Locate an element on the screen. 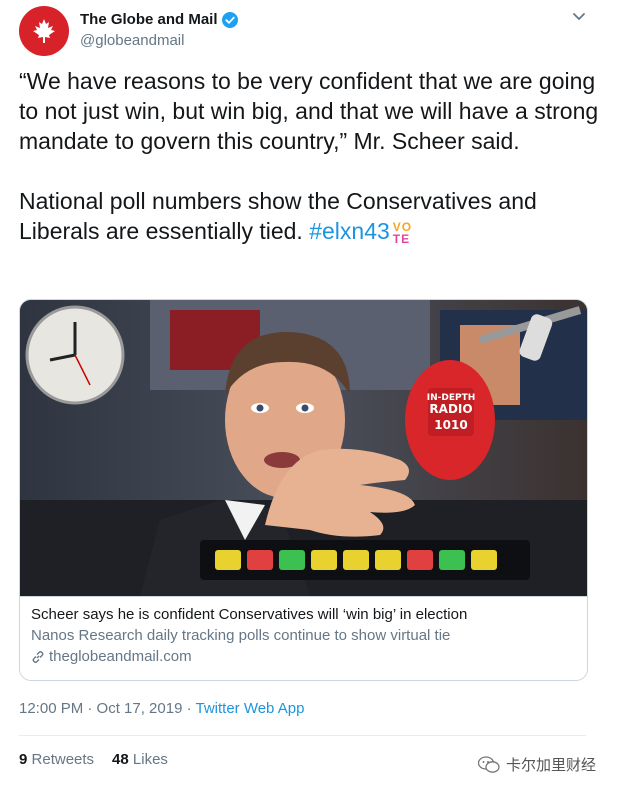 The image size is (619, 793). mic-flag-line3: 1010 is located at coordinates (450, 425).